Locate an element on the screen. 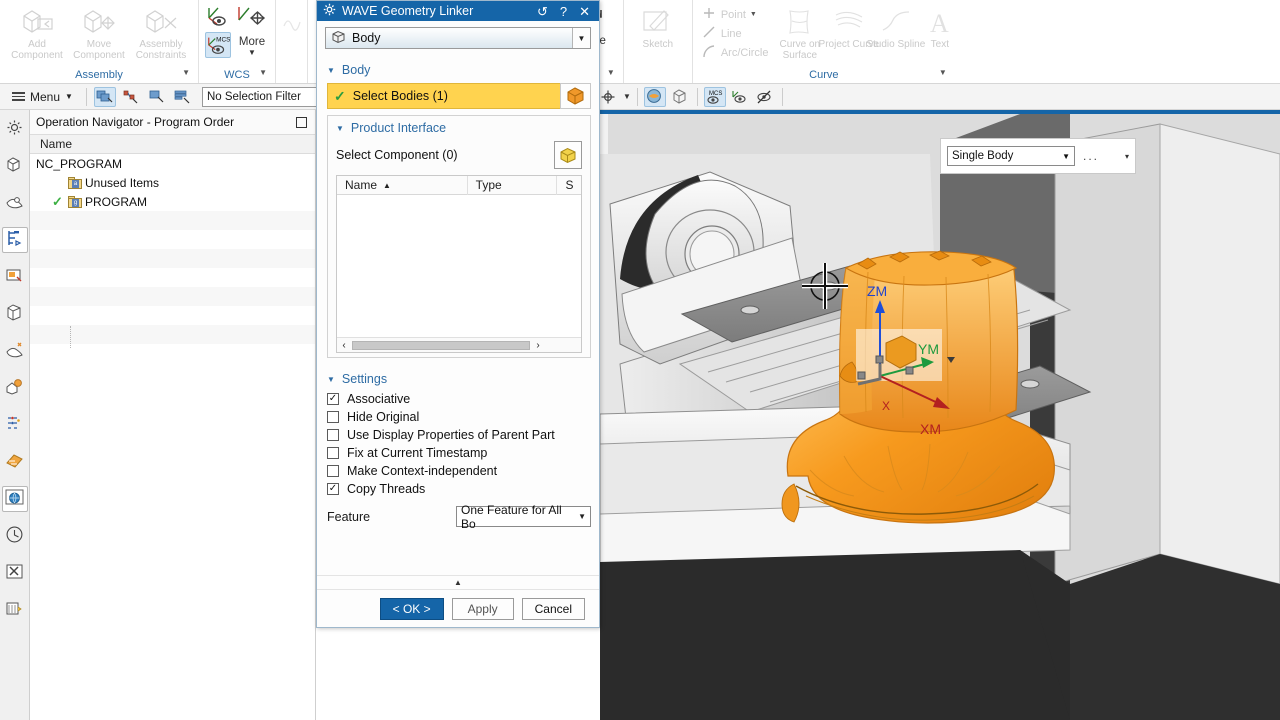 The width and height of the screenshot is (1280, 720). sidebar-item-machine-tool-view is located at coordinates (15, 277).